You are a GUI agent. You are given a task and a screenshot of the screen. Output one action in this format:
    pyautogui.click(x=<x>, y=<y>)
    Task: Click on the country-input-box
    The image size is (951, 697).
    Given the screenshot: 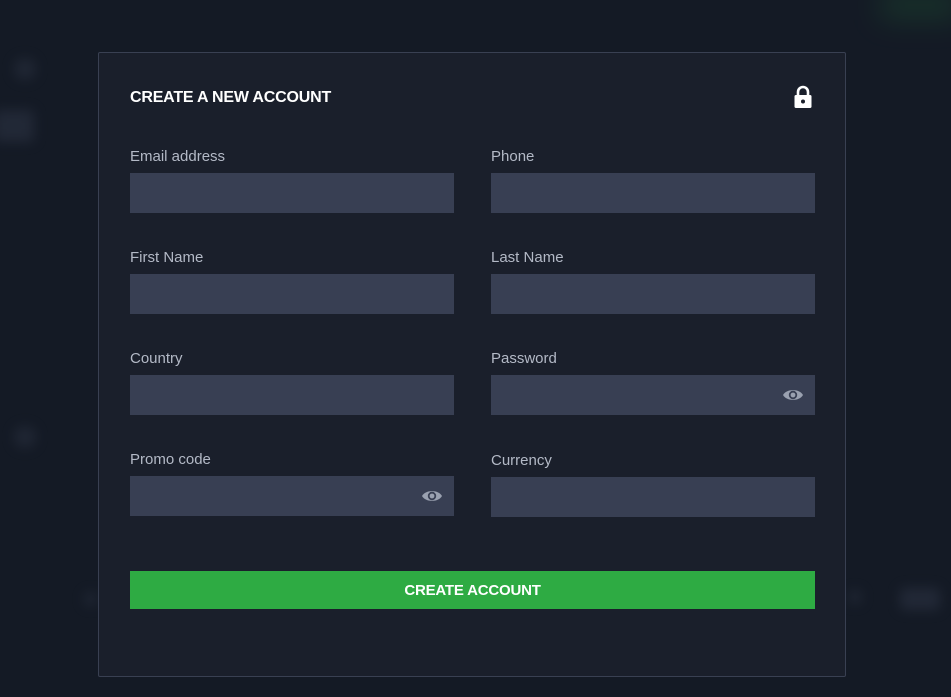 What is the action you would take?
    pyautogui.click(x=292, y=395)
    